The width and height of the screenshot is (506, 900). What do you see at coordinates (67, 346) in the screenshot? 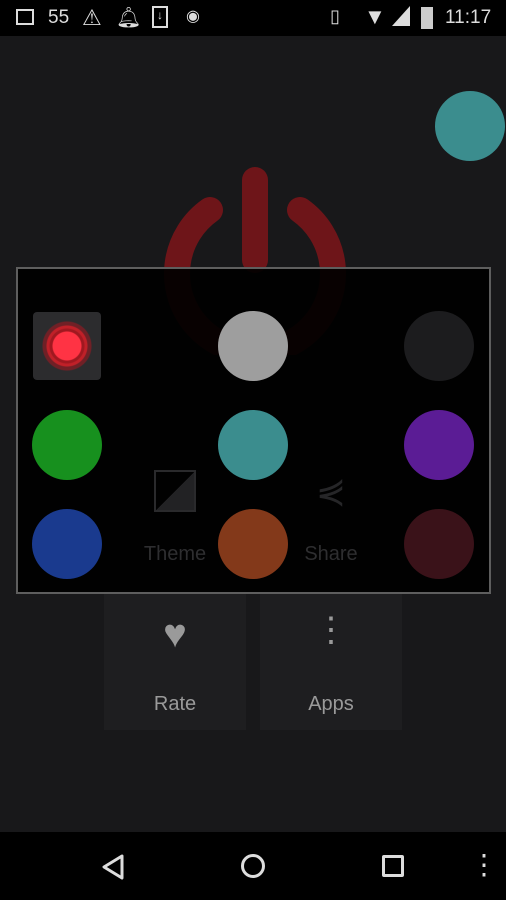
I see `color-swatch-red` at bounding box center [67, 346].